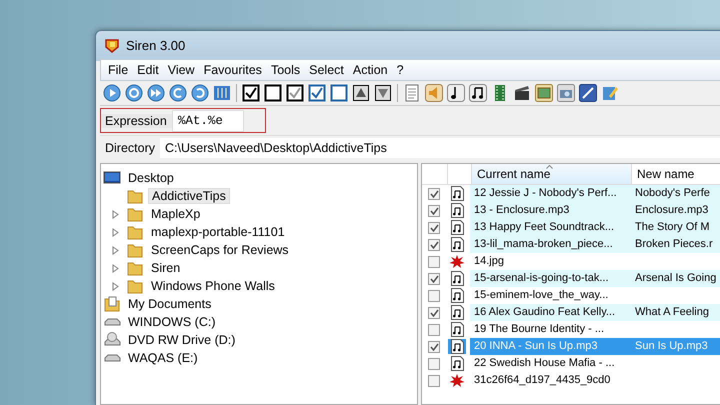 Image resolution: width=720 pixels, height=405 pixels. What do you see at coordinates (489, 261) in the screenshot?
I see `file-name-cell-text: 14.jpg` at bounding box center [489, 261].